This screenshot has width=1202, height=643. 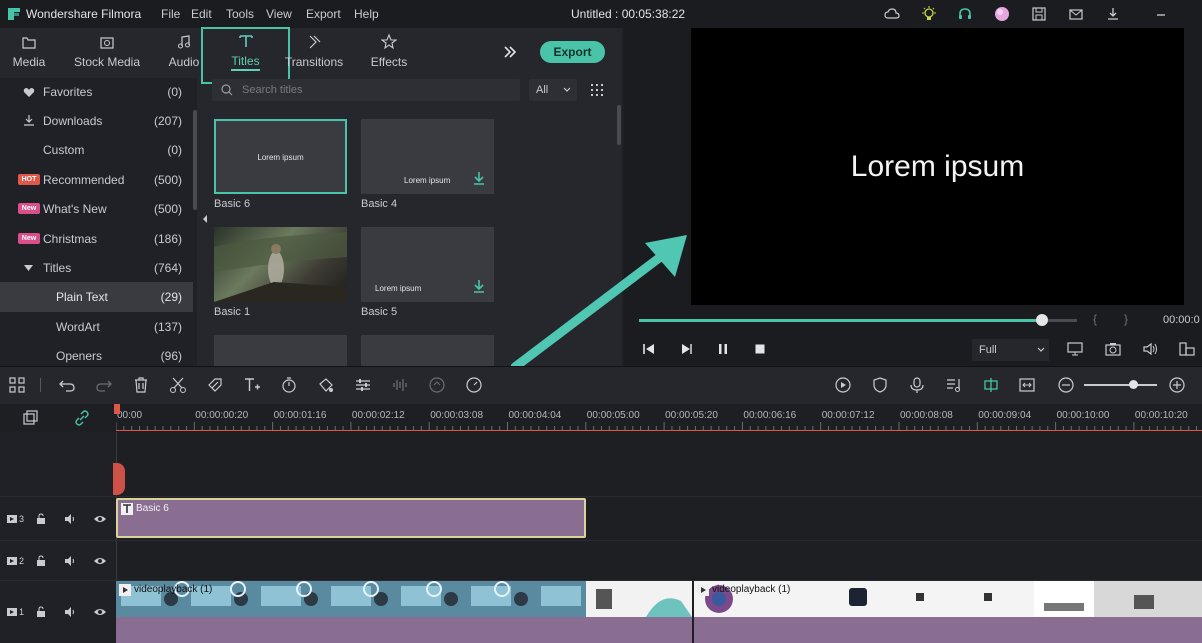 What do you see at coordinates (880, 385) in the screenshot?
I see `shield-icon` at bounding box center [880, 385].